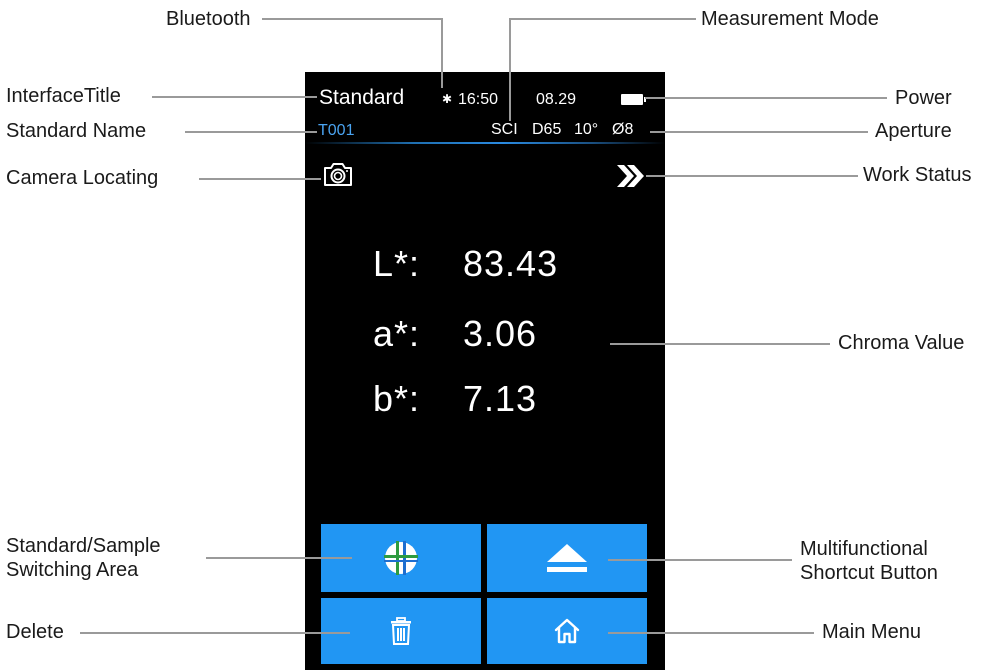  Describe the element at coordinates (260, 179) in the screenshot. I see `leader-camera` at that location.